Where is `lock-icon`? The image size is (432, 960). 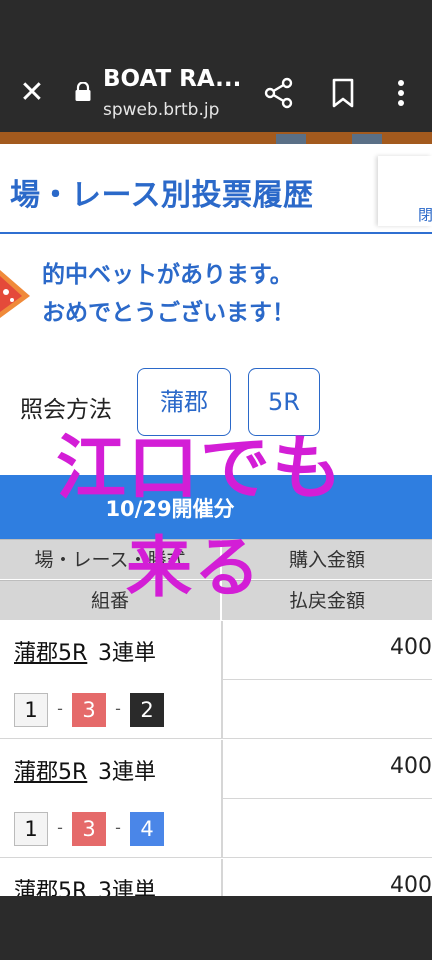 lock-icon is located at coordinates (83, 91).